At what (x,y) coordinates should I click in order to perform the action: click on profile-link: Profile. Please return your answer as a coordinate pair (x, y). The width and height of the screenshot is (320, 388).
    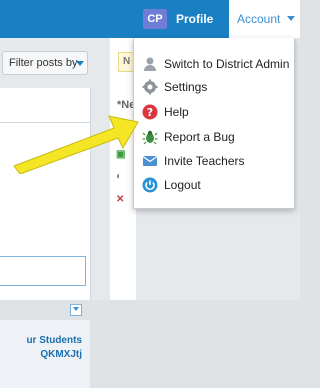
    Looking at the image, I should click on (194, 19).